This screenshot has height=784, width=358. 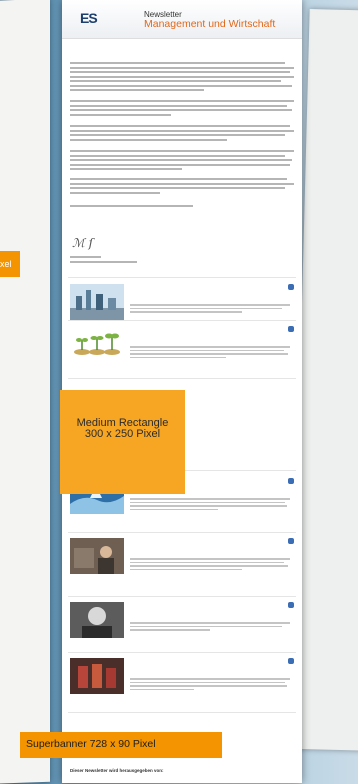 I want to click on superbanner-ad: Superbanner 728 x 90 Pixel, so click(x=121, y=745).